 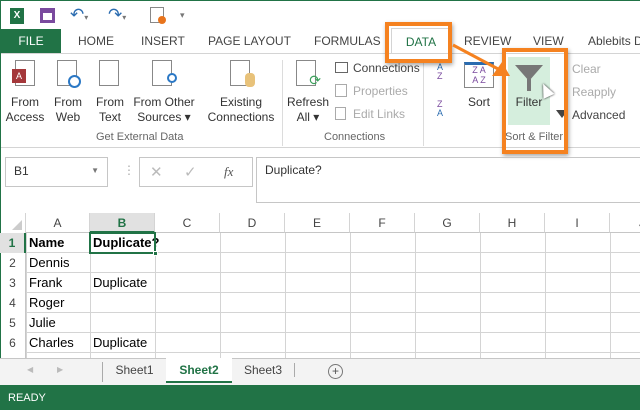 What do you see at coordinates (13, 223) in the screenshot?
I see `select-all-corner` at bounding box center [13, 223].